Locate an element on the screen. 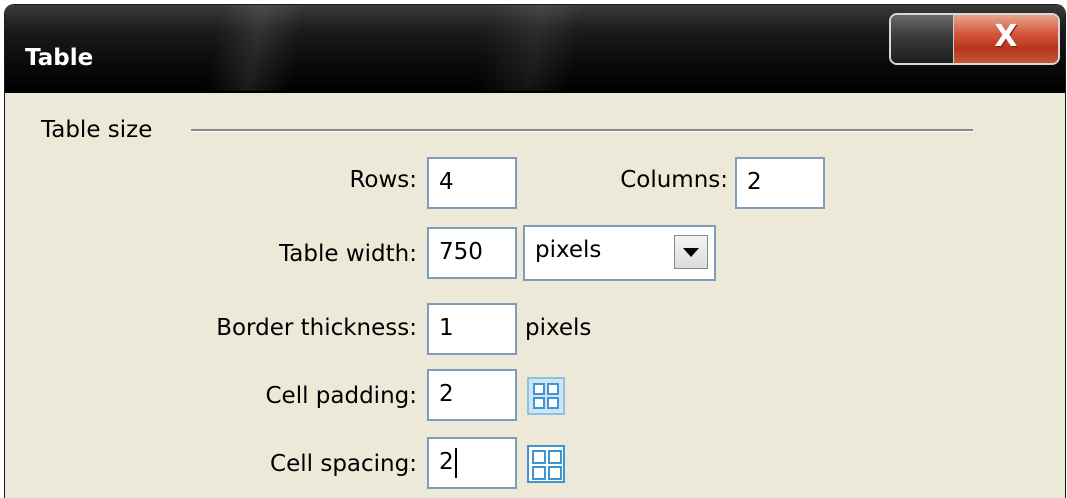  group-divider is located at coordinates (582, 130).